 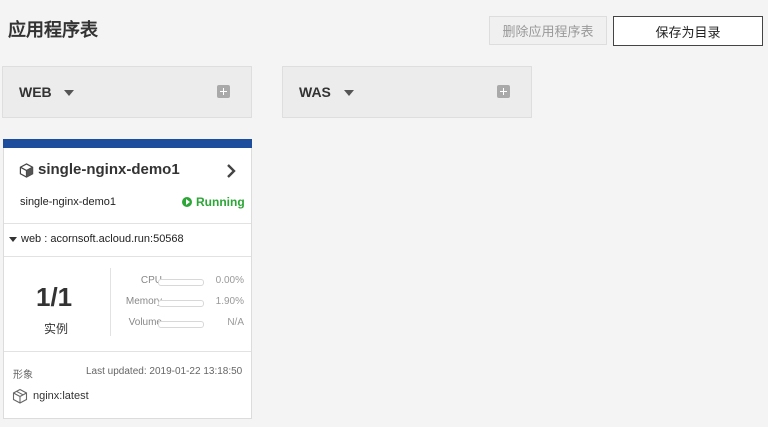 What do you see at coordinates (235, 322) in the screenshot?
I see `metric-value: N/A` at bounding box center [235, 322].